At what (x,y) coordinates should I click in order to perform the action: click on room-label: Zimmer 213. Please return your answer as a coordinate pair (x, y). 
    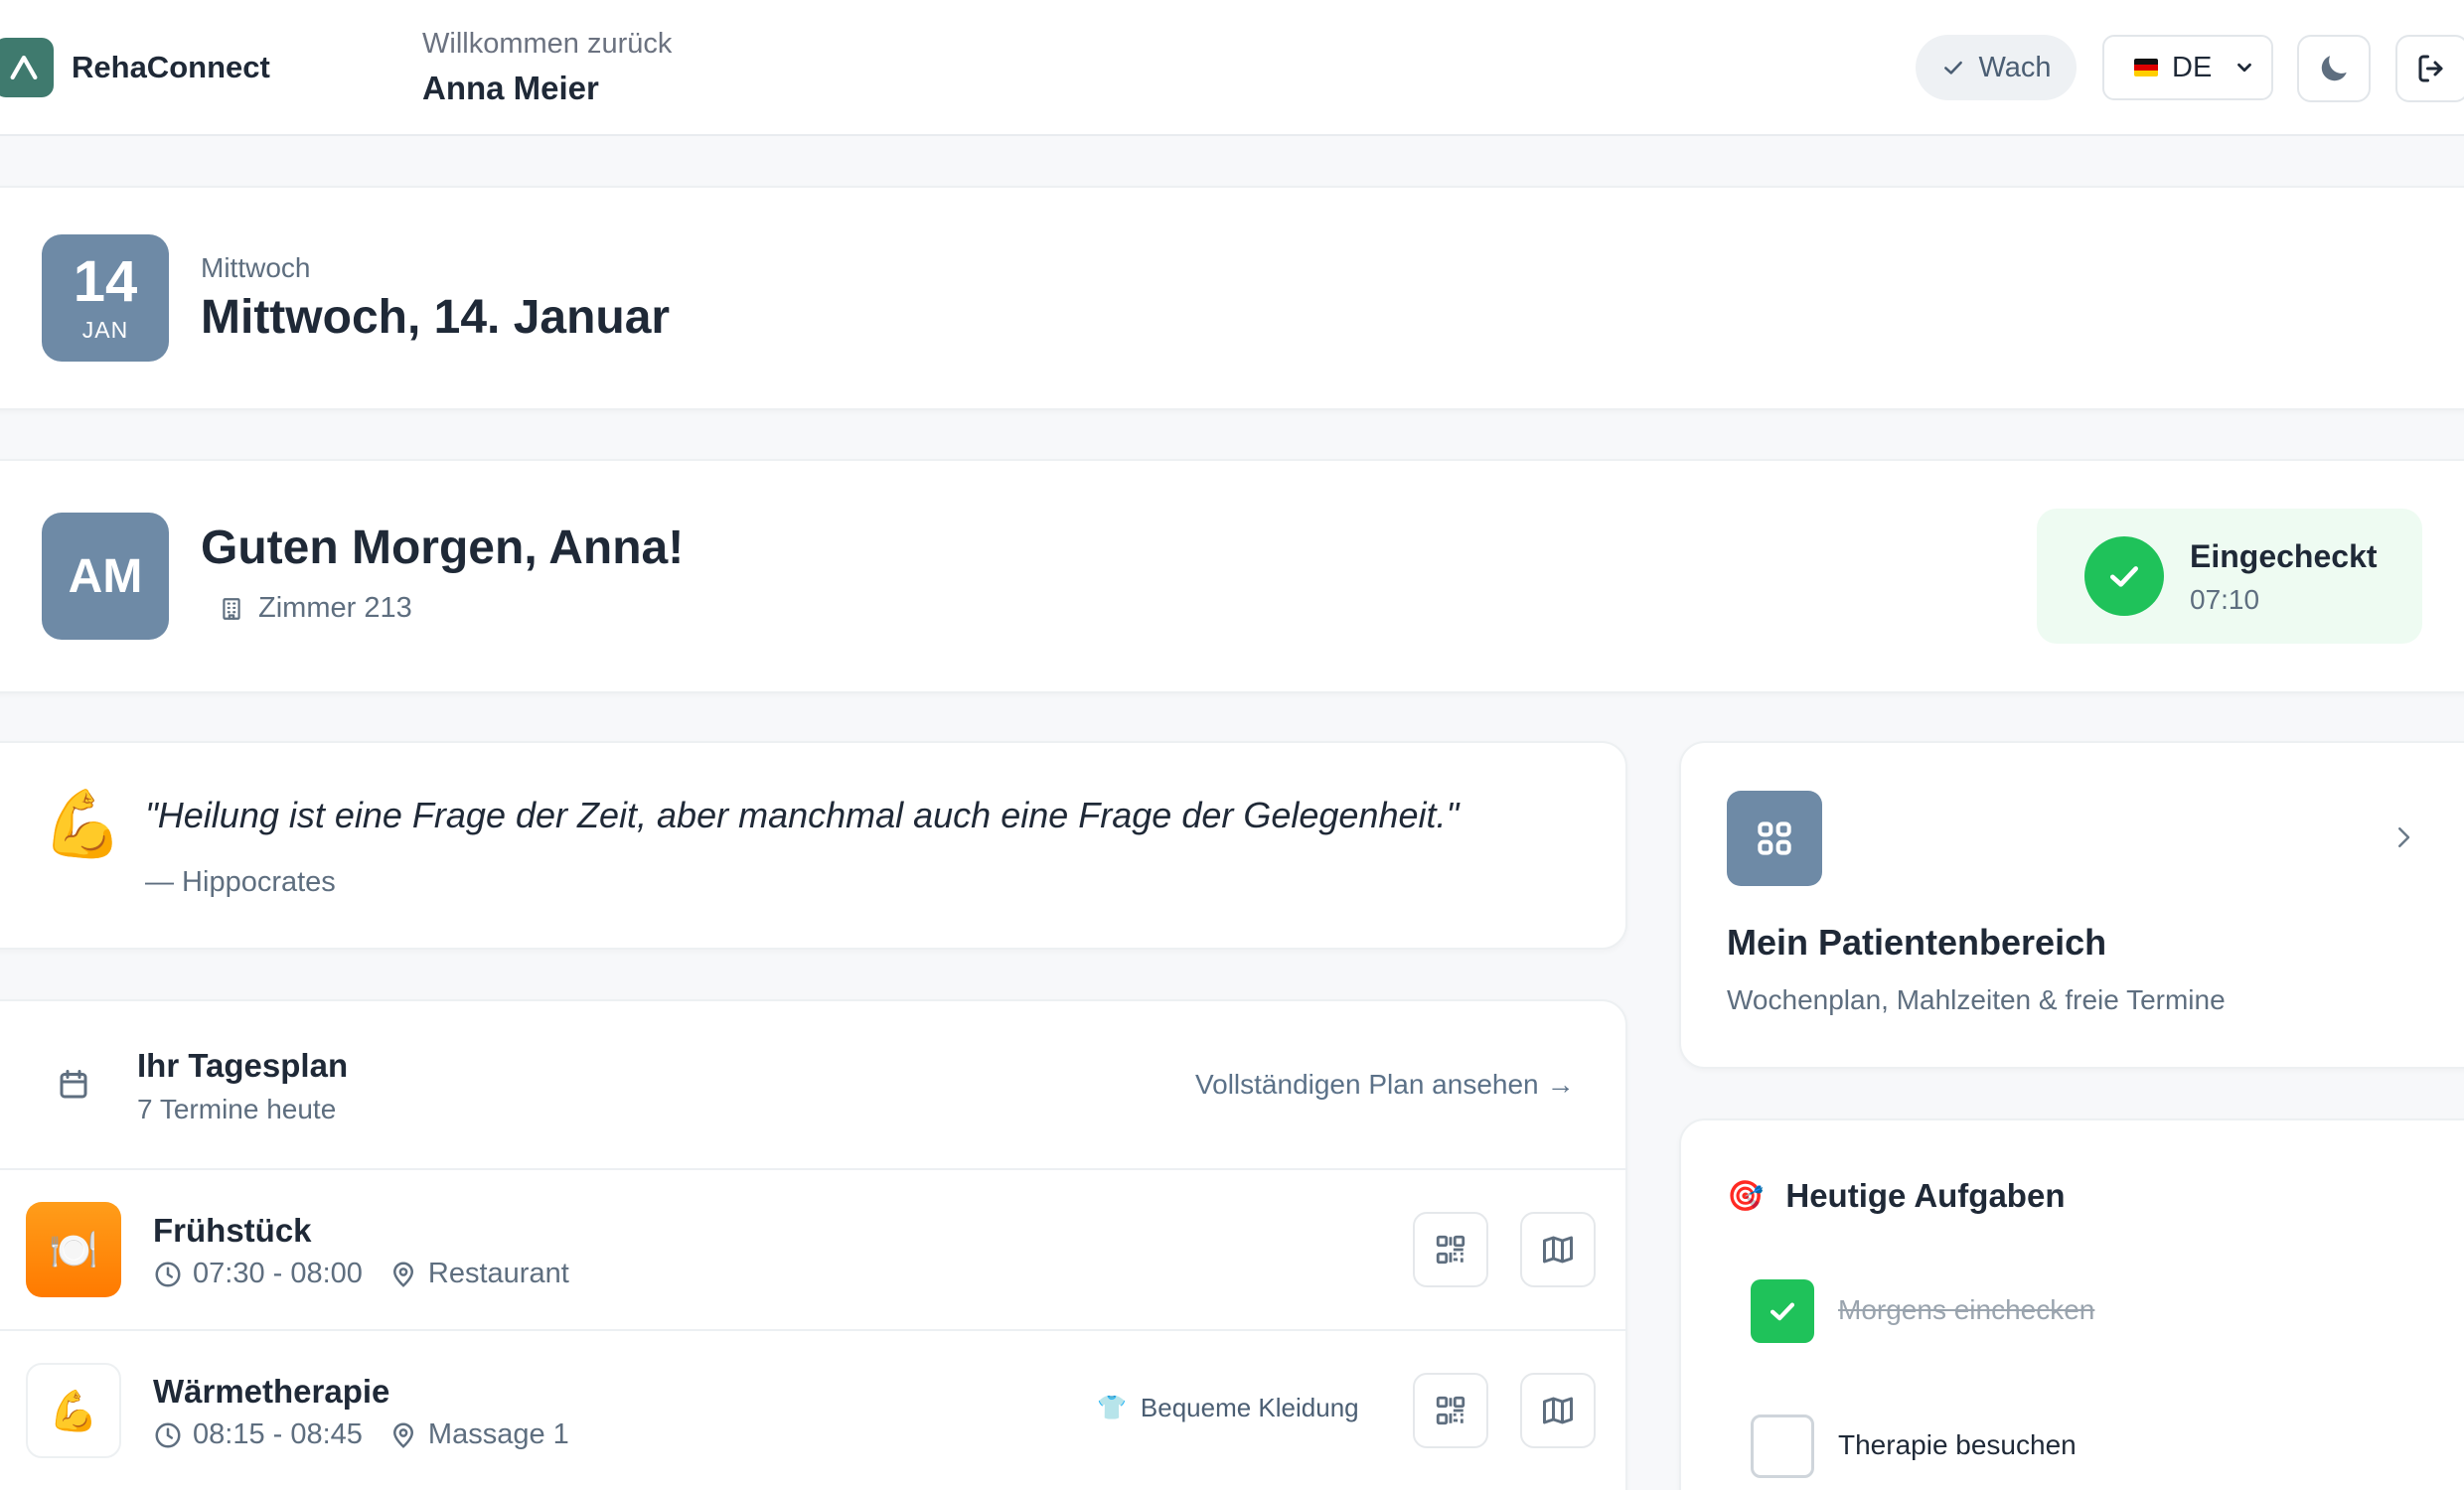
    Looking at the image, I should click on (335, 608).